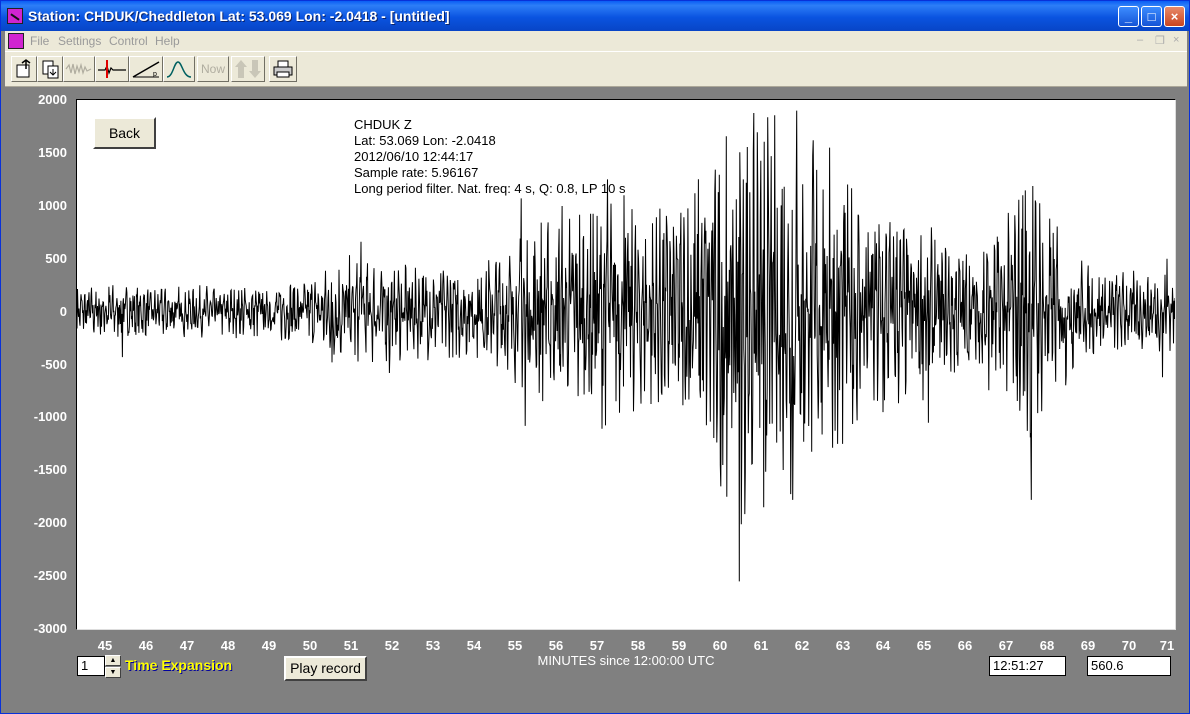 The width and height of the screenshot is (1190, 714). What do you see at coordinates (965, 645) in the screenshot?
I see `x-tick-label: 66` at bounding box center [965, 645].